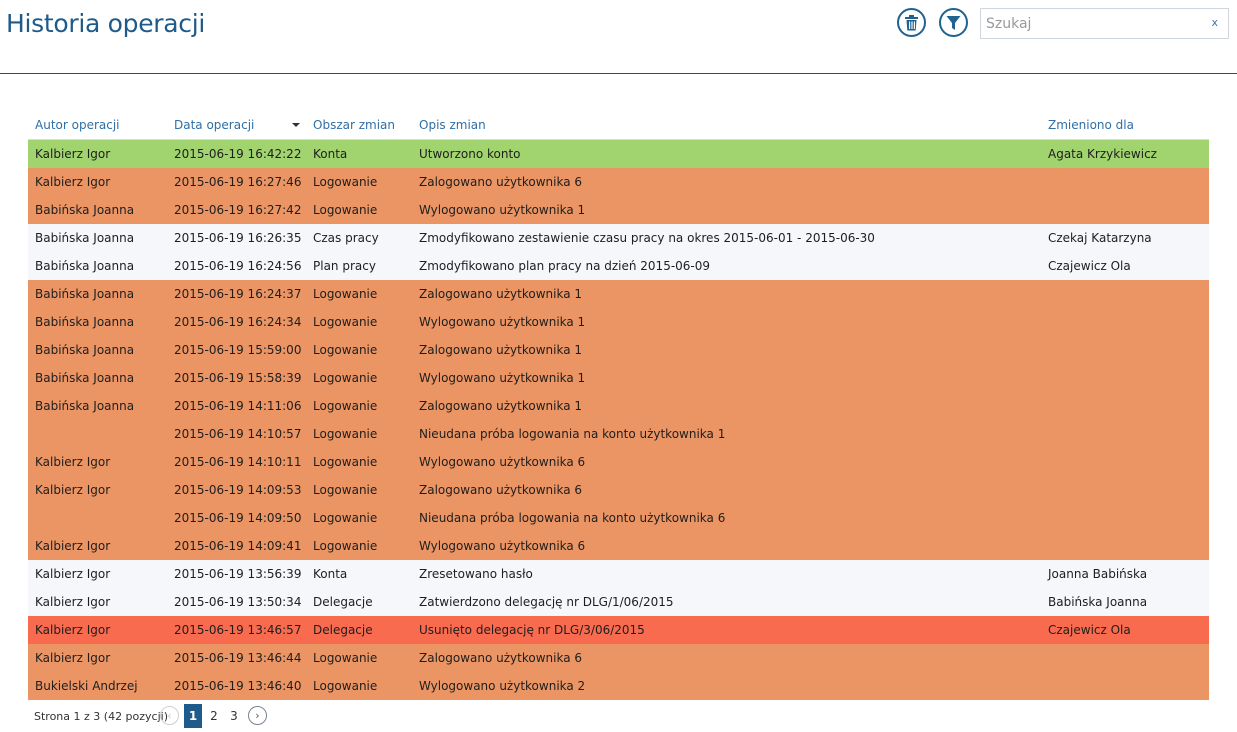 This screenshot has height=732, width=1237. What do you see at coordinates (1214, 22) in the screenshot?
I see `search-clear-button: x` at bounding box center [1214, 22].